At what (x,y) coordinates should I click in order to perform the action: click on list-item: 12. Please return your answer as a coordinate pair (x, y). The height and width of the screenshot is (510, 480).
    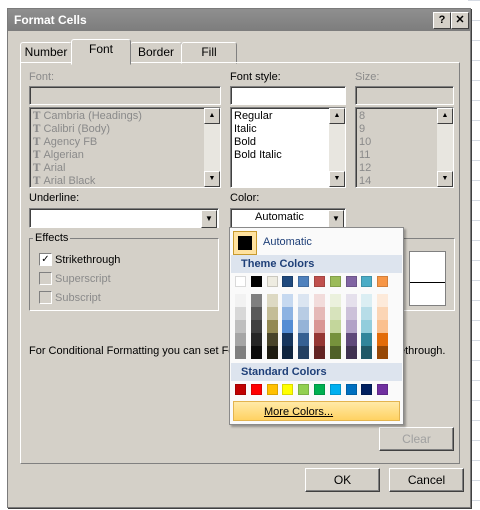
    Looking at the image, I should click on (365, 168).